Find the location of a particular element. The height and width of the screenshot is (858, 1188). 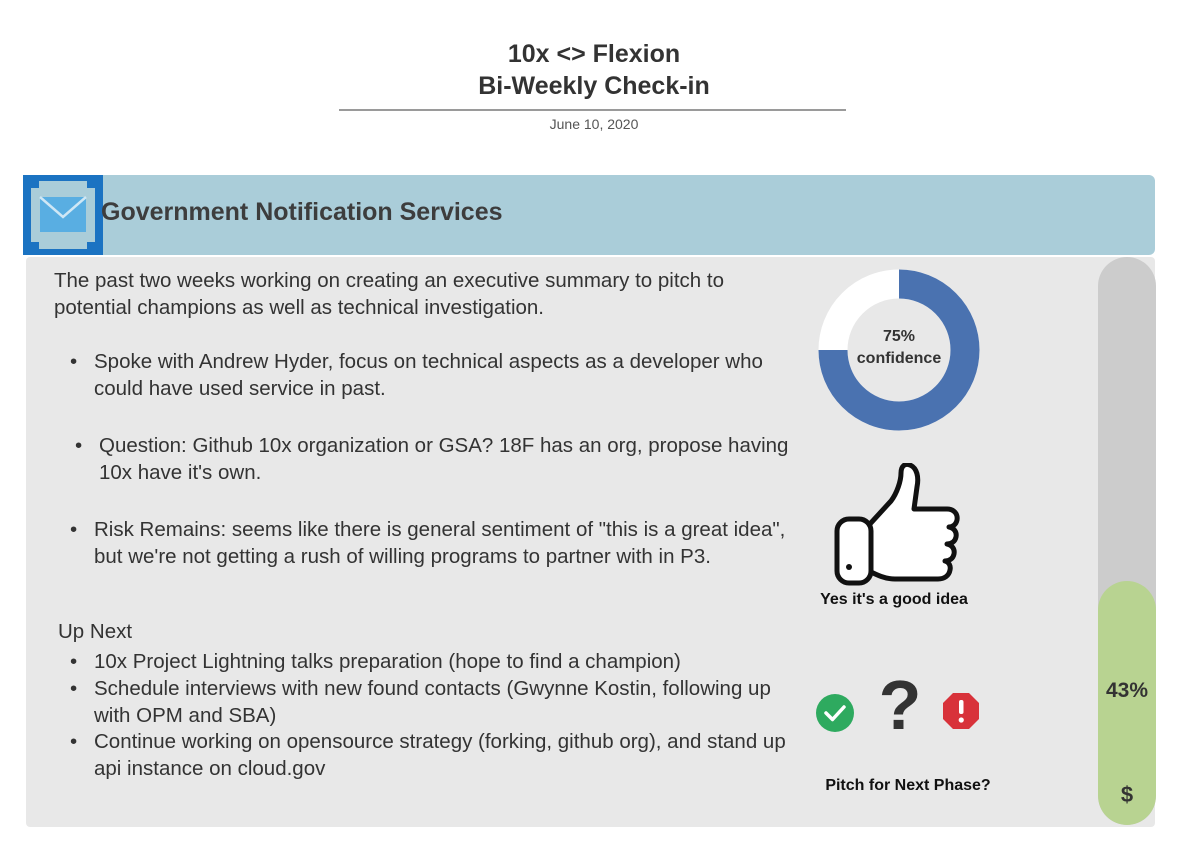

title-line-1: 10x <> Flexion is located at coordinates (594, 54).